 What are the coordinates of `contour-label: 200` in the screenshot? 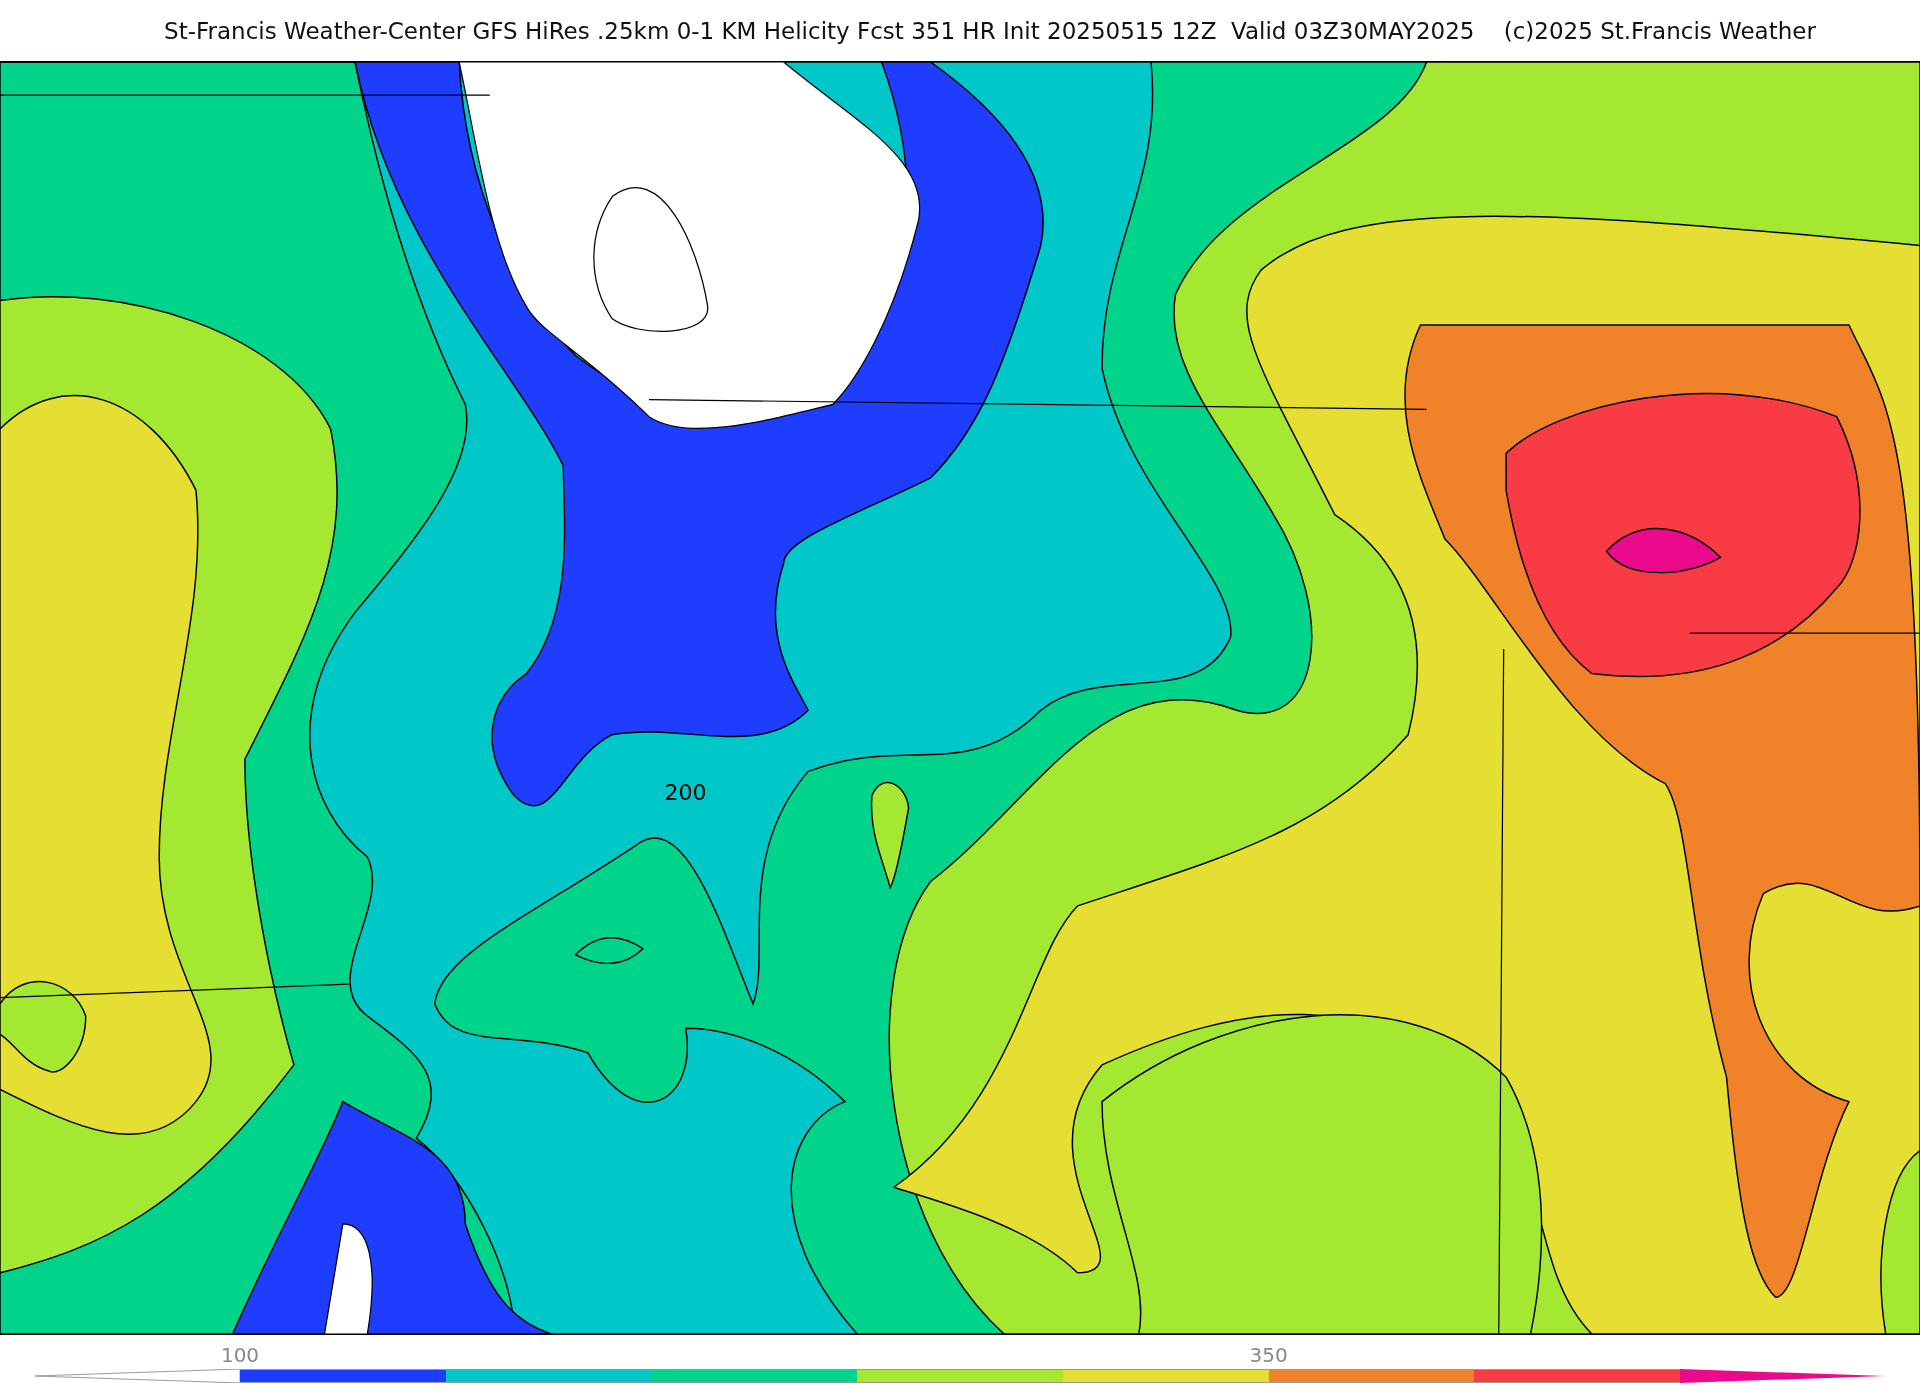 It's located at (685, 792).